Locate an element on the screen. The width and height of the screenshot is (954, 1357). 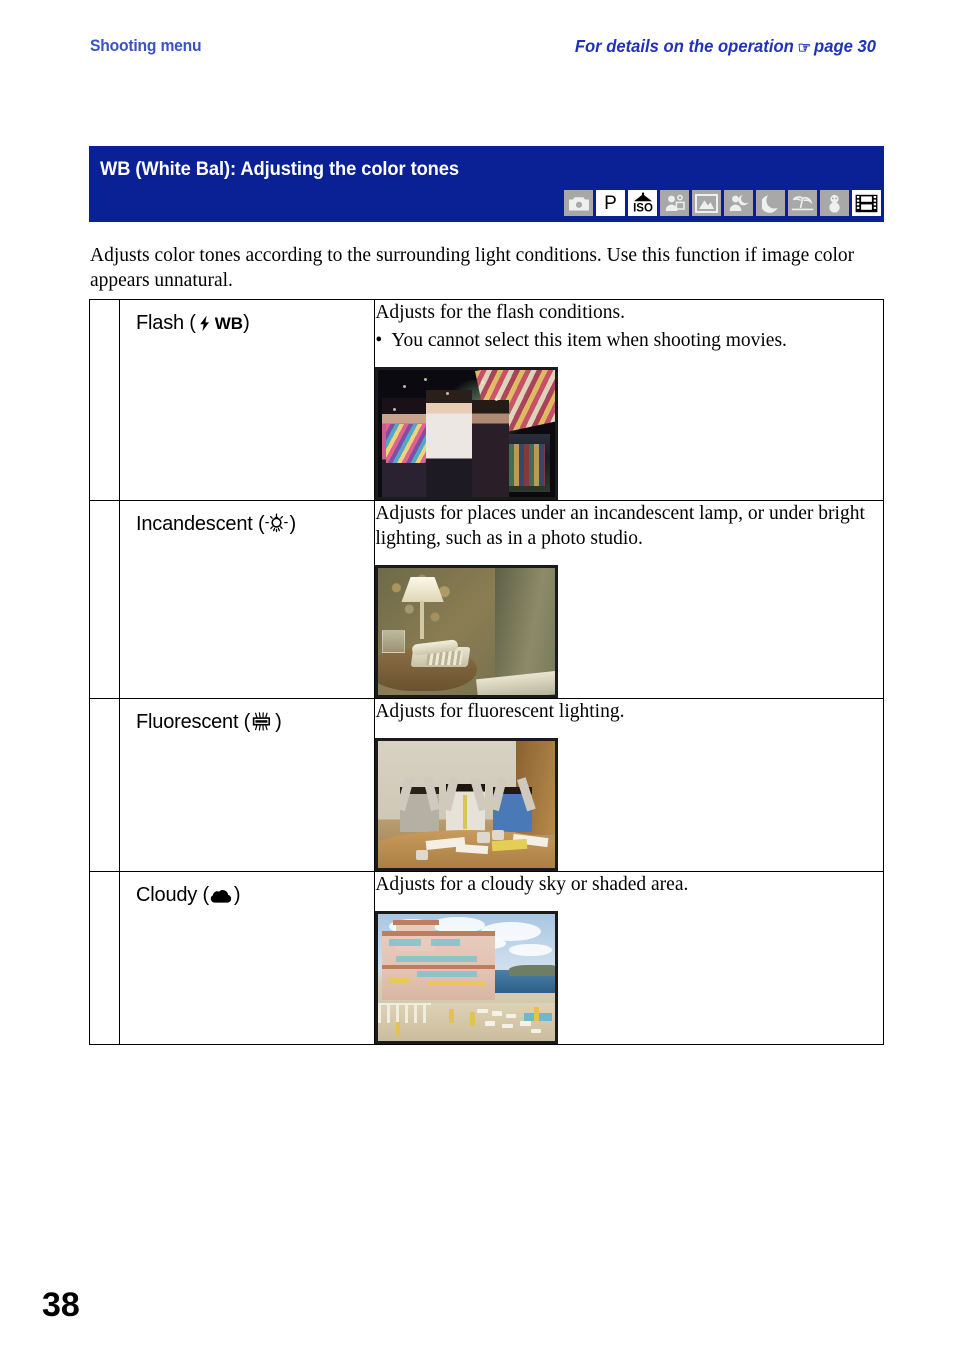
program-auto-icon: P is located at coordinates (610, 203).